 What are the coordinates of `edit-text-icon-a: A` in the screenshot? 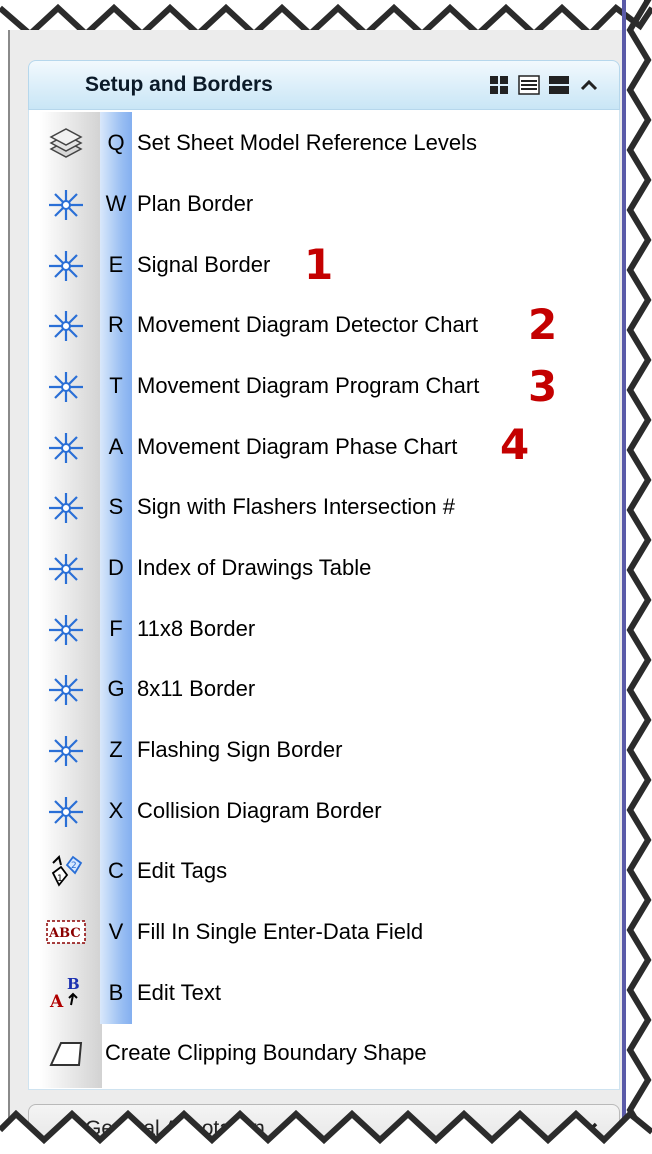 It's located at (56, 1002).